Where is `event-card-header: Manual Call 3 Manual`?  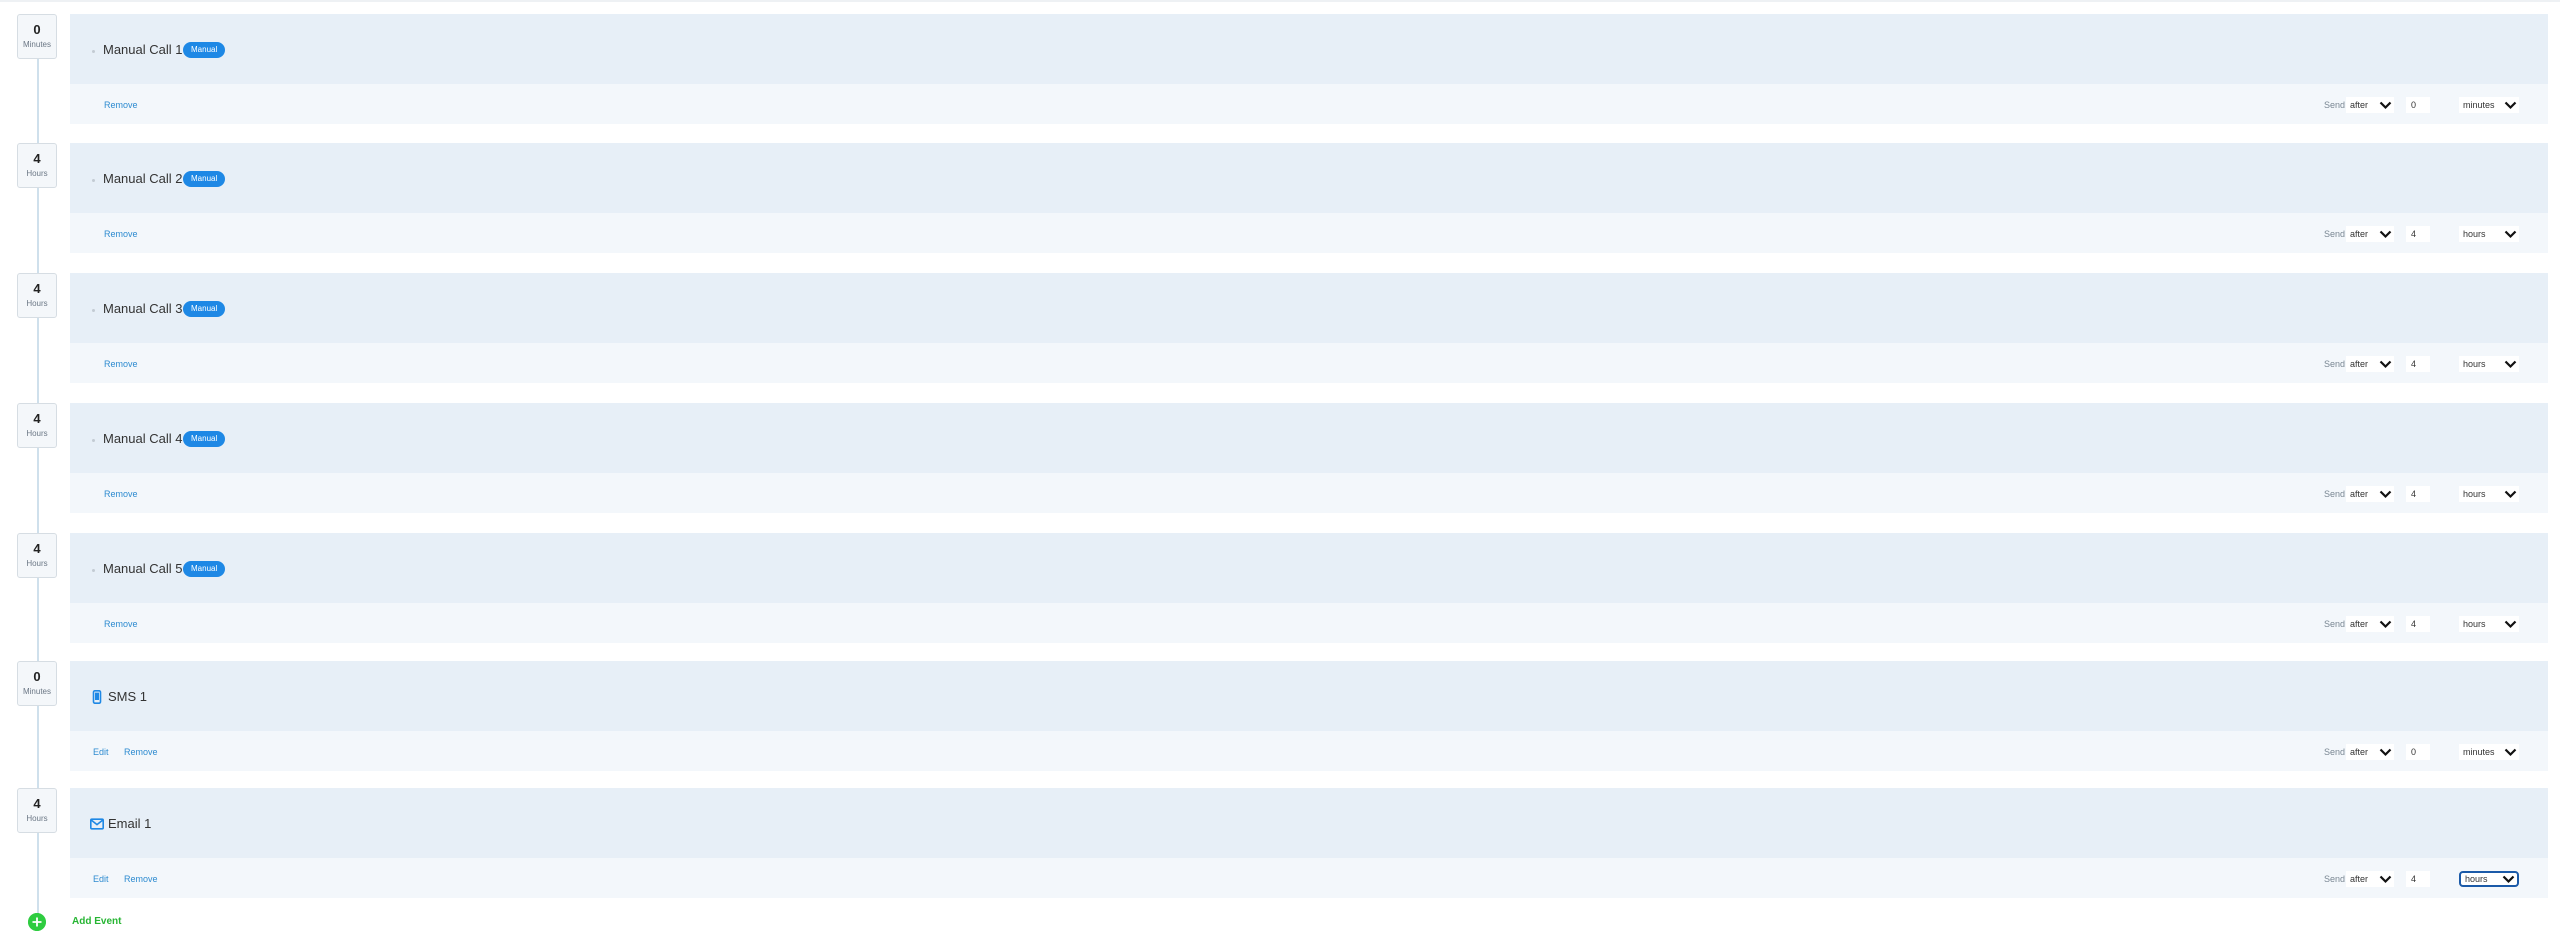 event-card-header: Manual Call 3 Manual is located at coordinates (1309, 308).